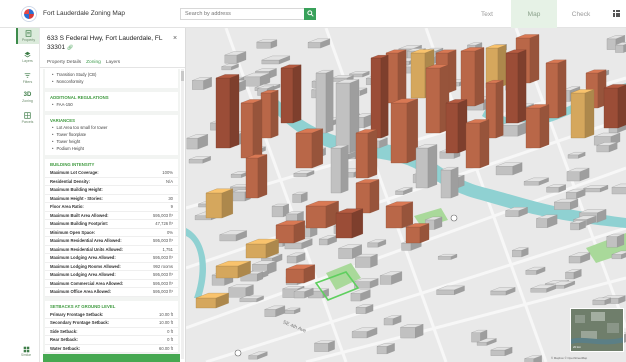 Image resolution: width=626 pixels, height=362 pixels. Describe the element at coordinates (27, 98) in the screenshot. I see `rail-item-3d: 3D Zoning` at that location.